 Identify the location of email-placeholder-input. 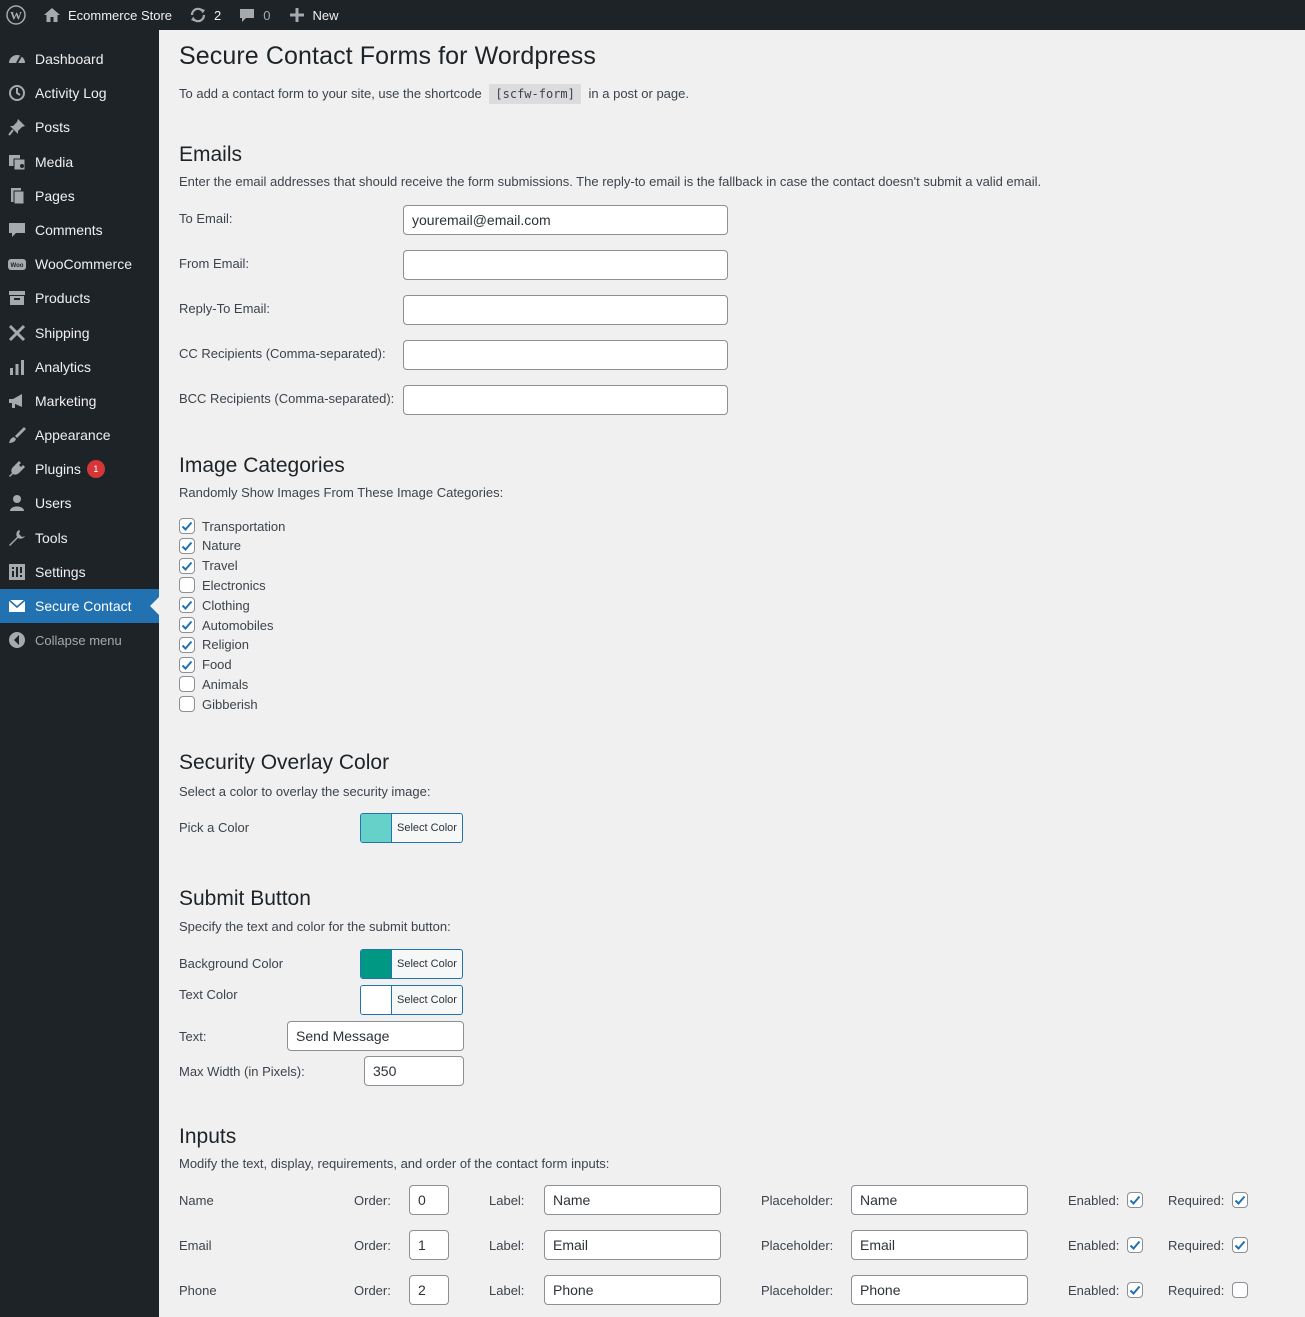
(939, 1245).